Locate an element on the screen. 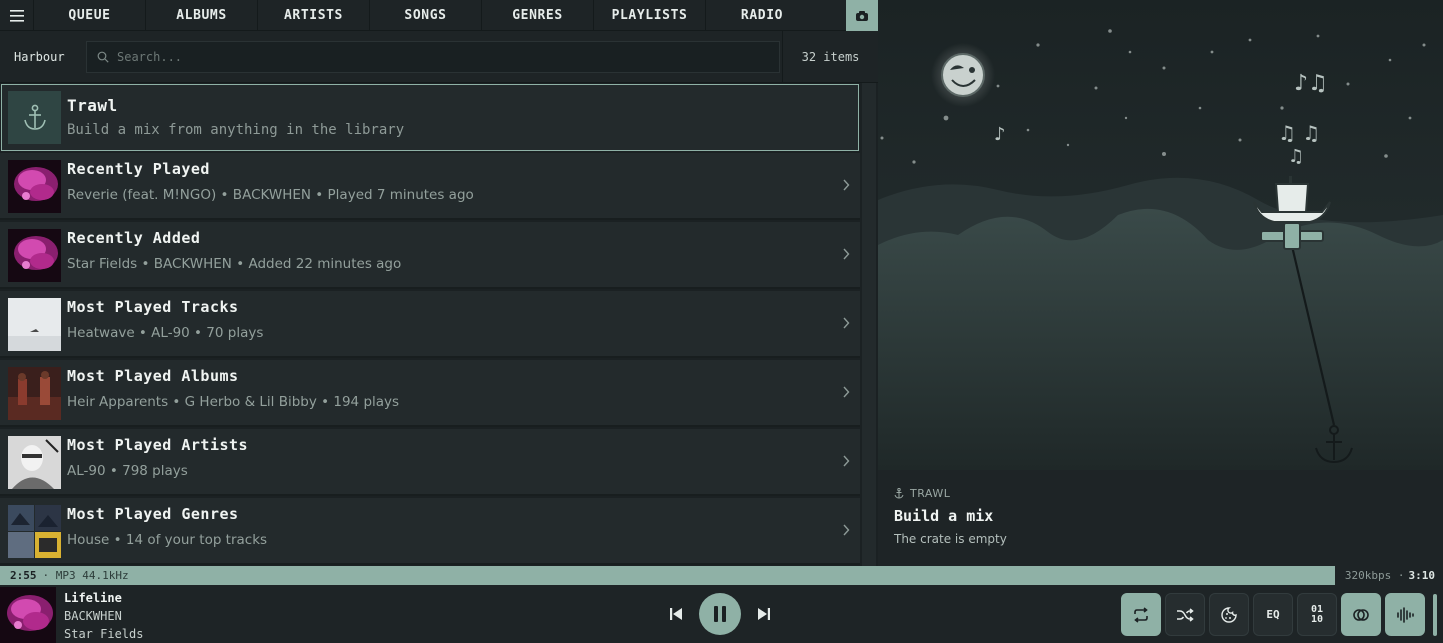  bit-display-toggle: 01 10 is located at coordinates (1317, 614).